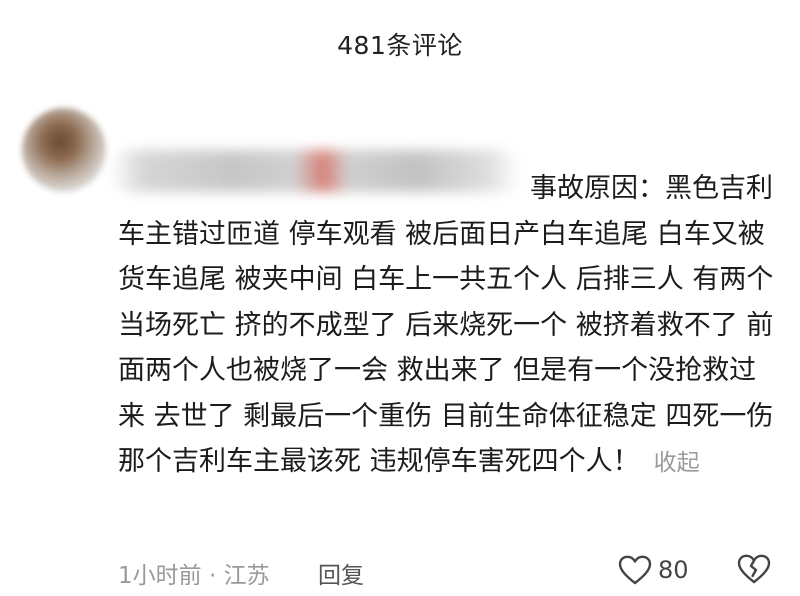  Describe the element at coordinates (673, 570) in the screenshot. I see `like-count: 80` at that location.